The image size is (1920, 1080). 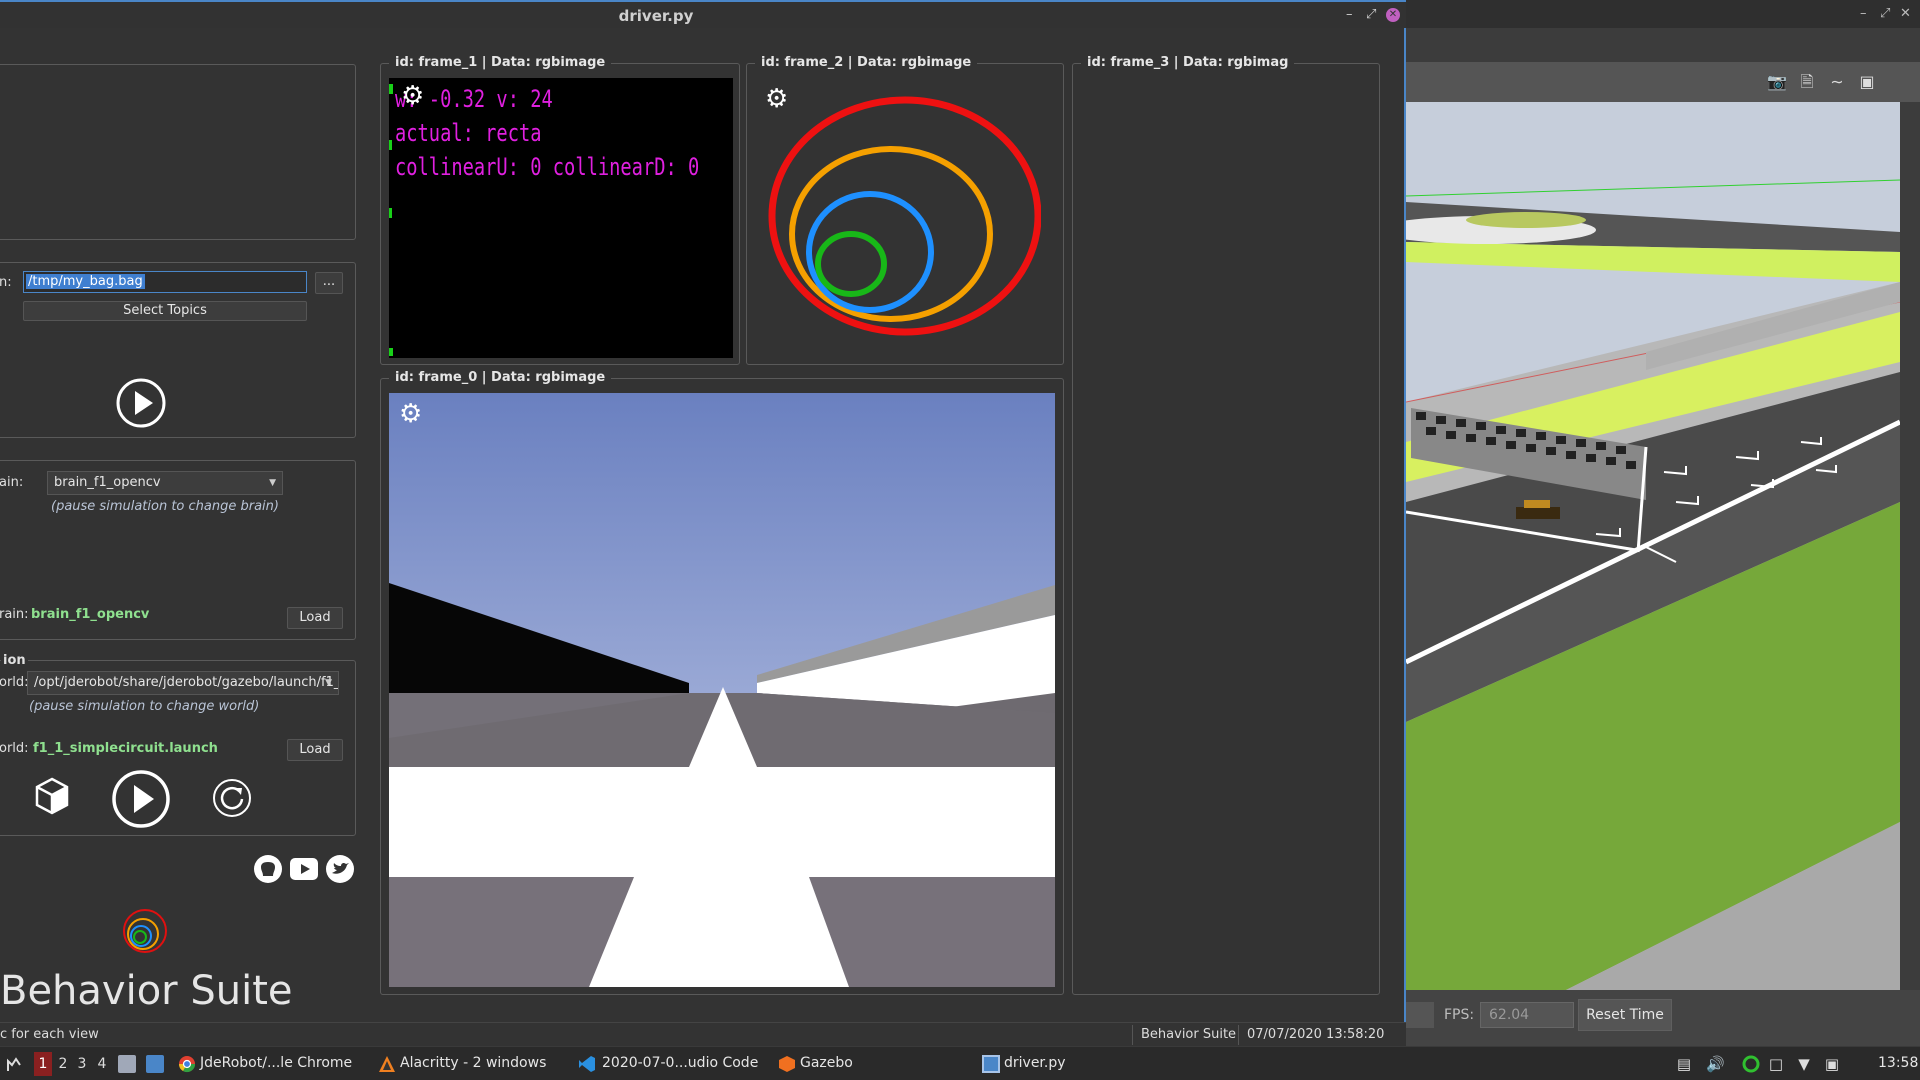 I want to click on record-play-icon, so click(x=141, y=403).